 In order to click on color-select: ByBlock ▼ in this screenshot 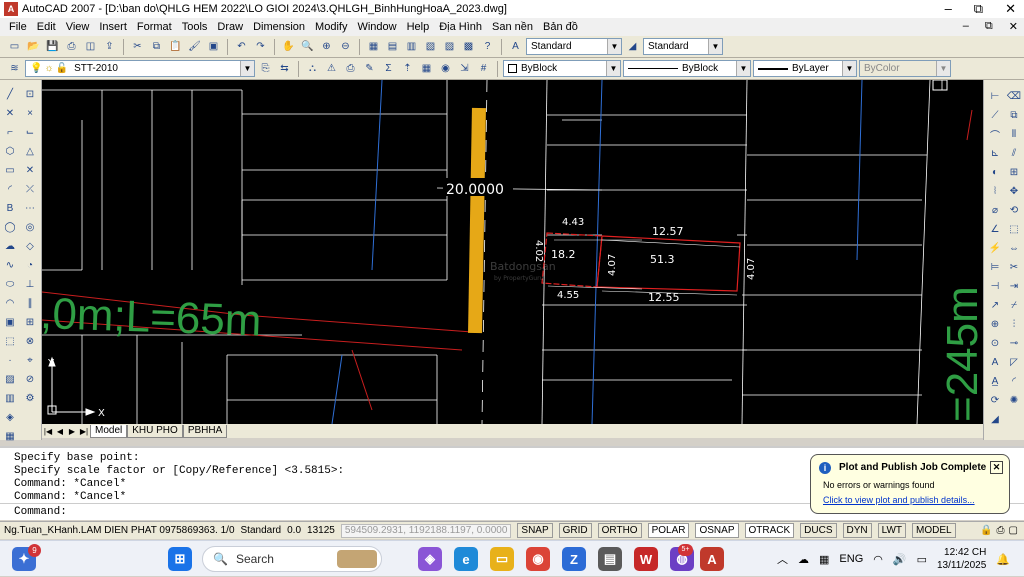, I will do `click(562, 68)`.